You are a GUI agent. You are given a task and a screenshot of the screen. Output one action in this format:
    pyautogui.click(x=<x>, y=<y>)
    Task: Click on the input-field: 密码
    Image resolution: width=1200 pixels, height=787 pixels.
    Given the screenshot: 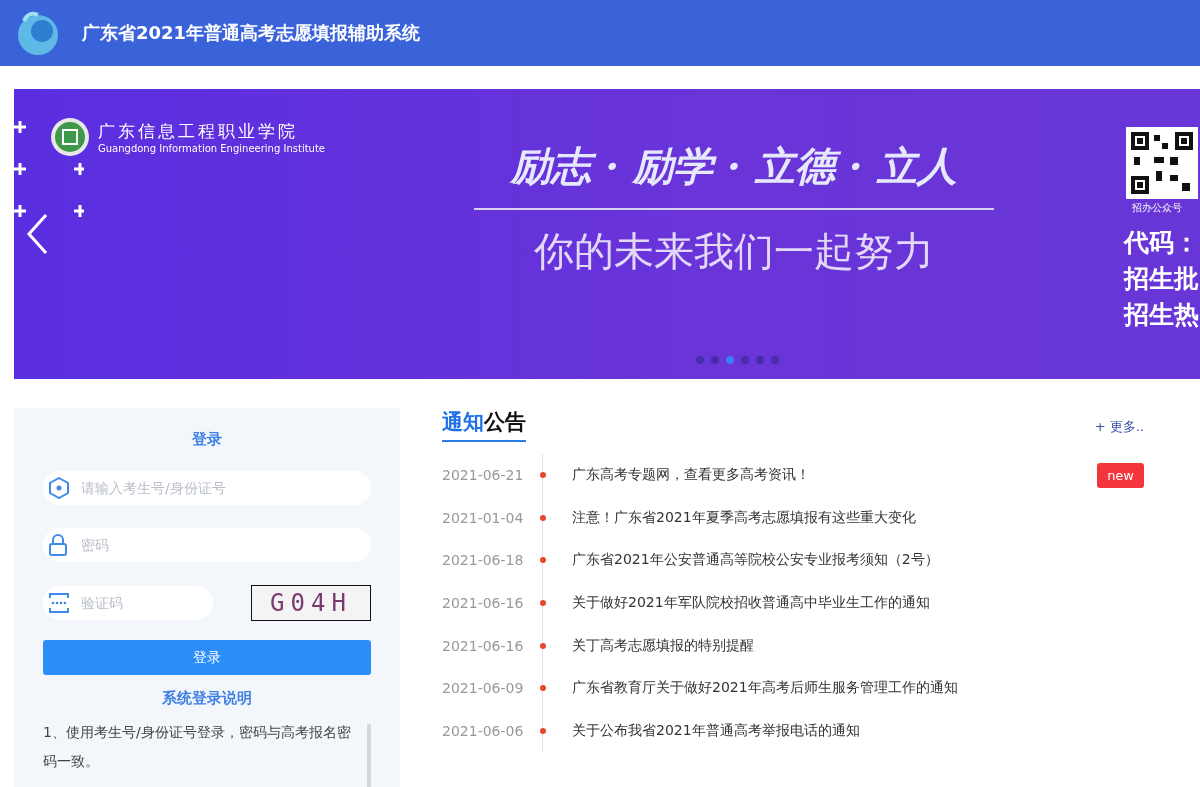 What is the action you would take?
    pyautogui.click(x=207, y=545)
    